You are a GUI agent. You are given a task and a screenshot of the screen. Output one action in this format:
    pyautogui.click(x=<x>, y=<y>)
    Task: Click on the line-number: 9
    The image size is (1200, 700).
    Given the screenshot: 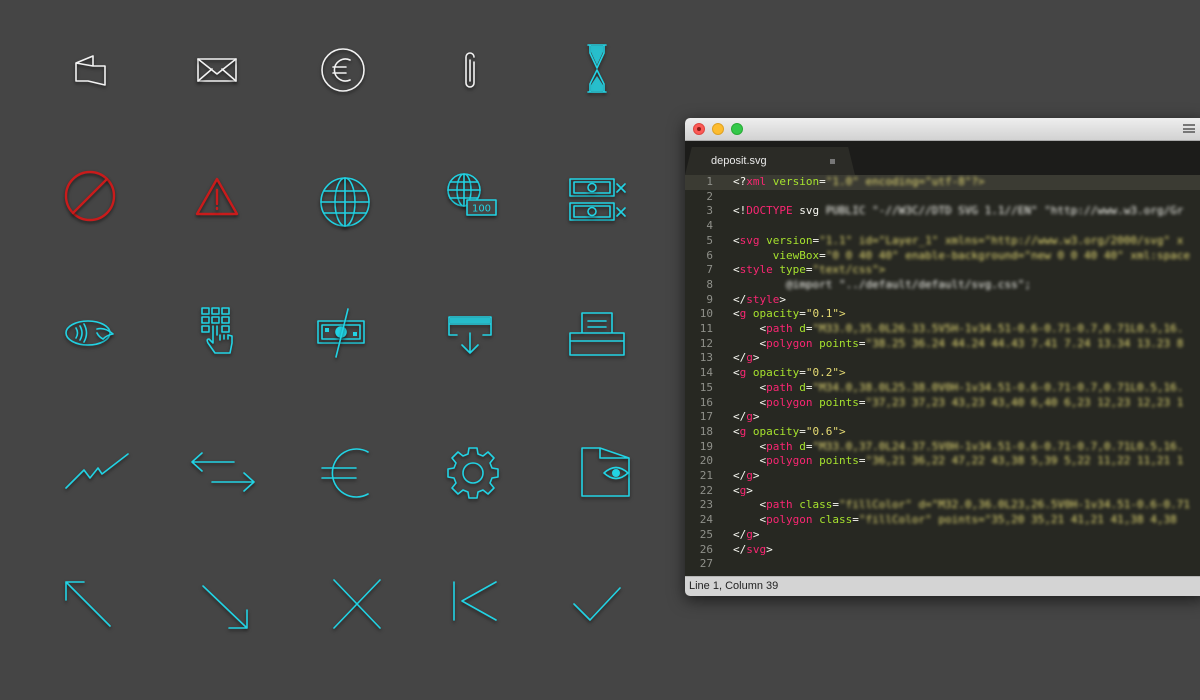 What is the action you would take?
    pyautogui.click(x=709, y=299)
    